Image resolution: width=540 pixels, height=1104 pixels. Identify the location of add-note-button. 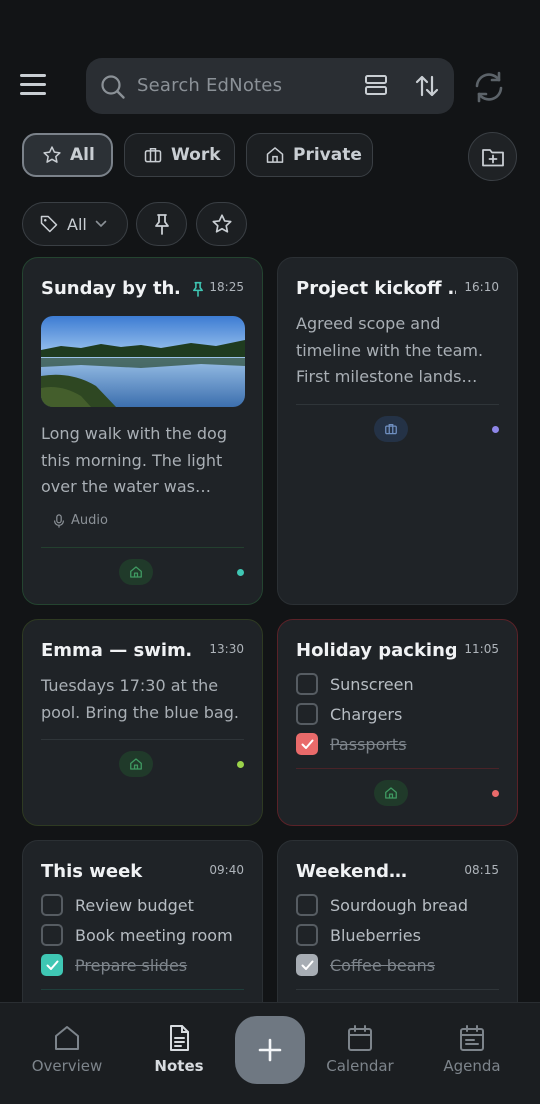
(270, 1050).